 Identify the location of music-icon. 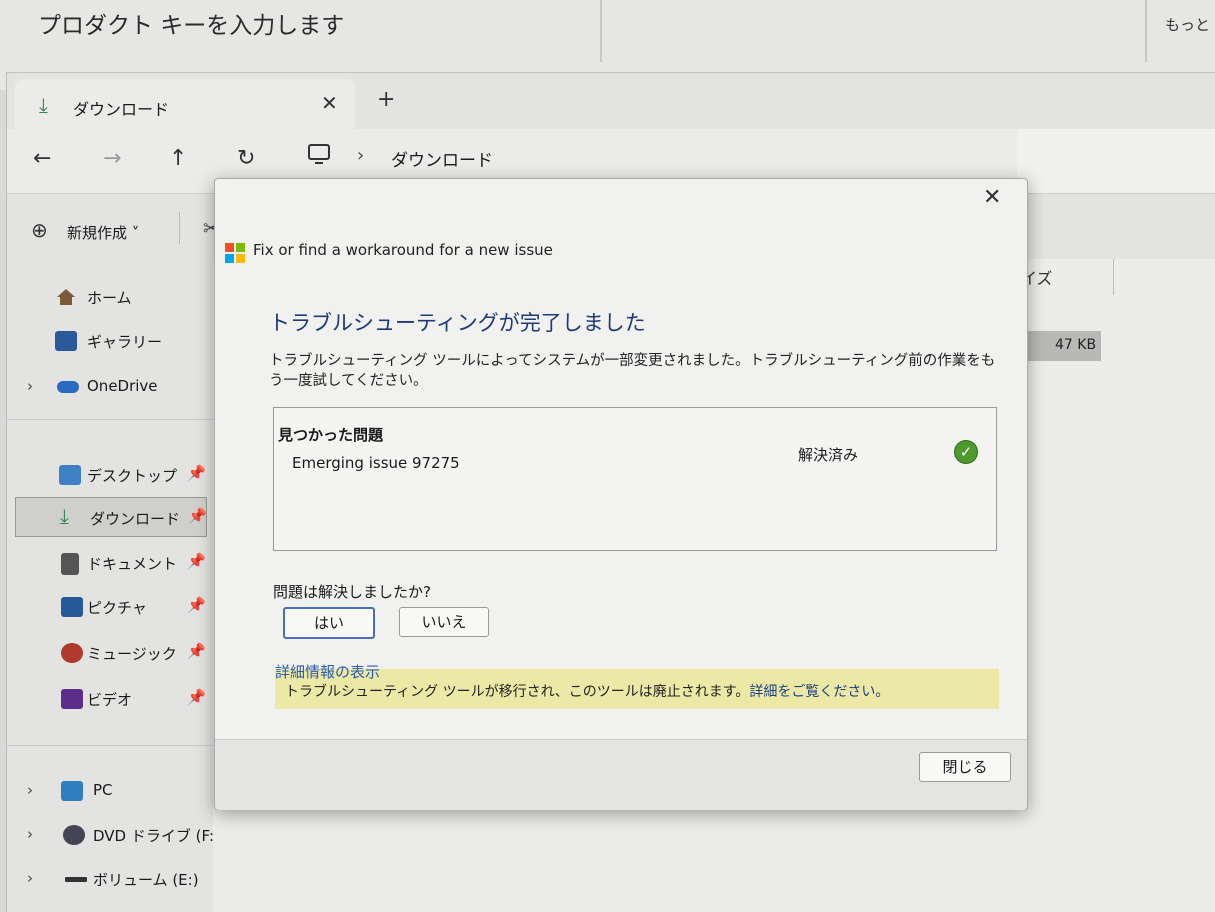
(72, 653).